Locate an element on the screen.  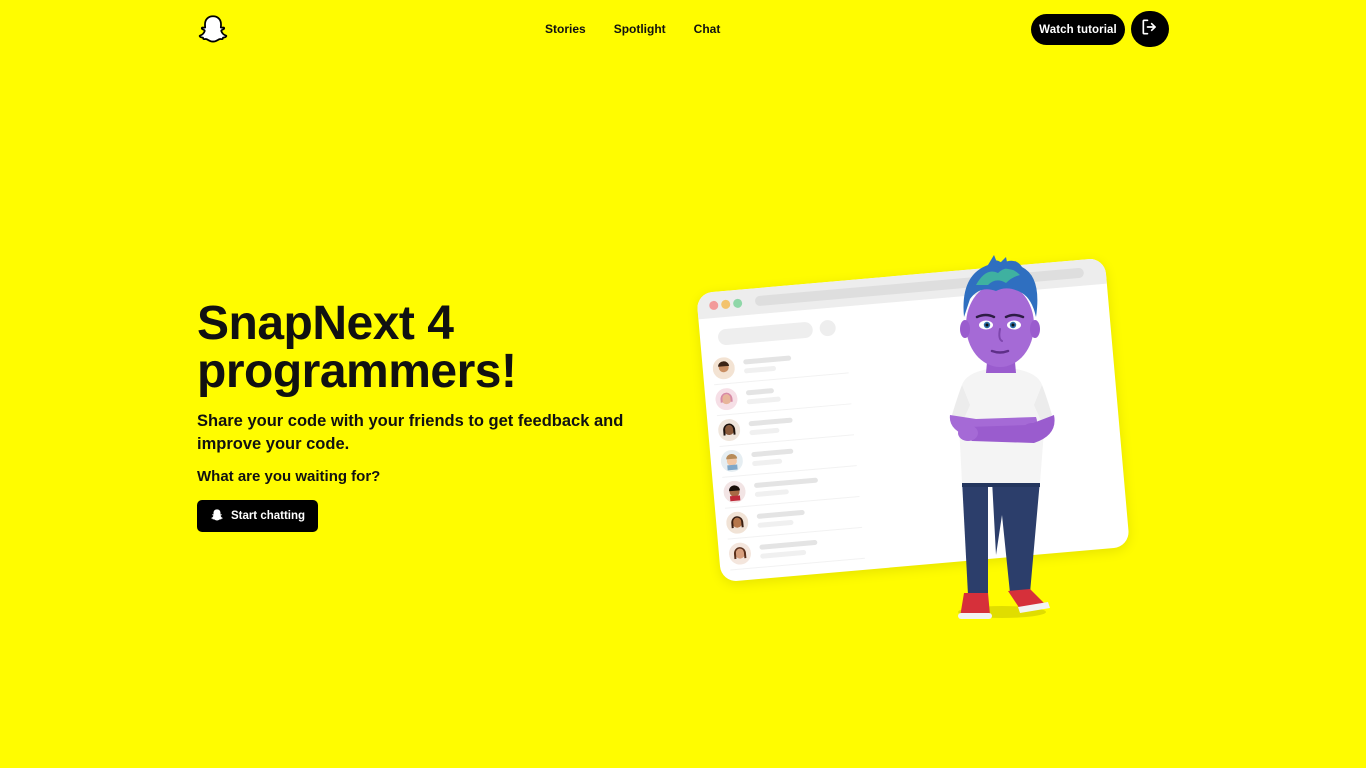
main-nav: Stories Spotlight Chat is located at coordinates (632, 29).